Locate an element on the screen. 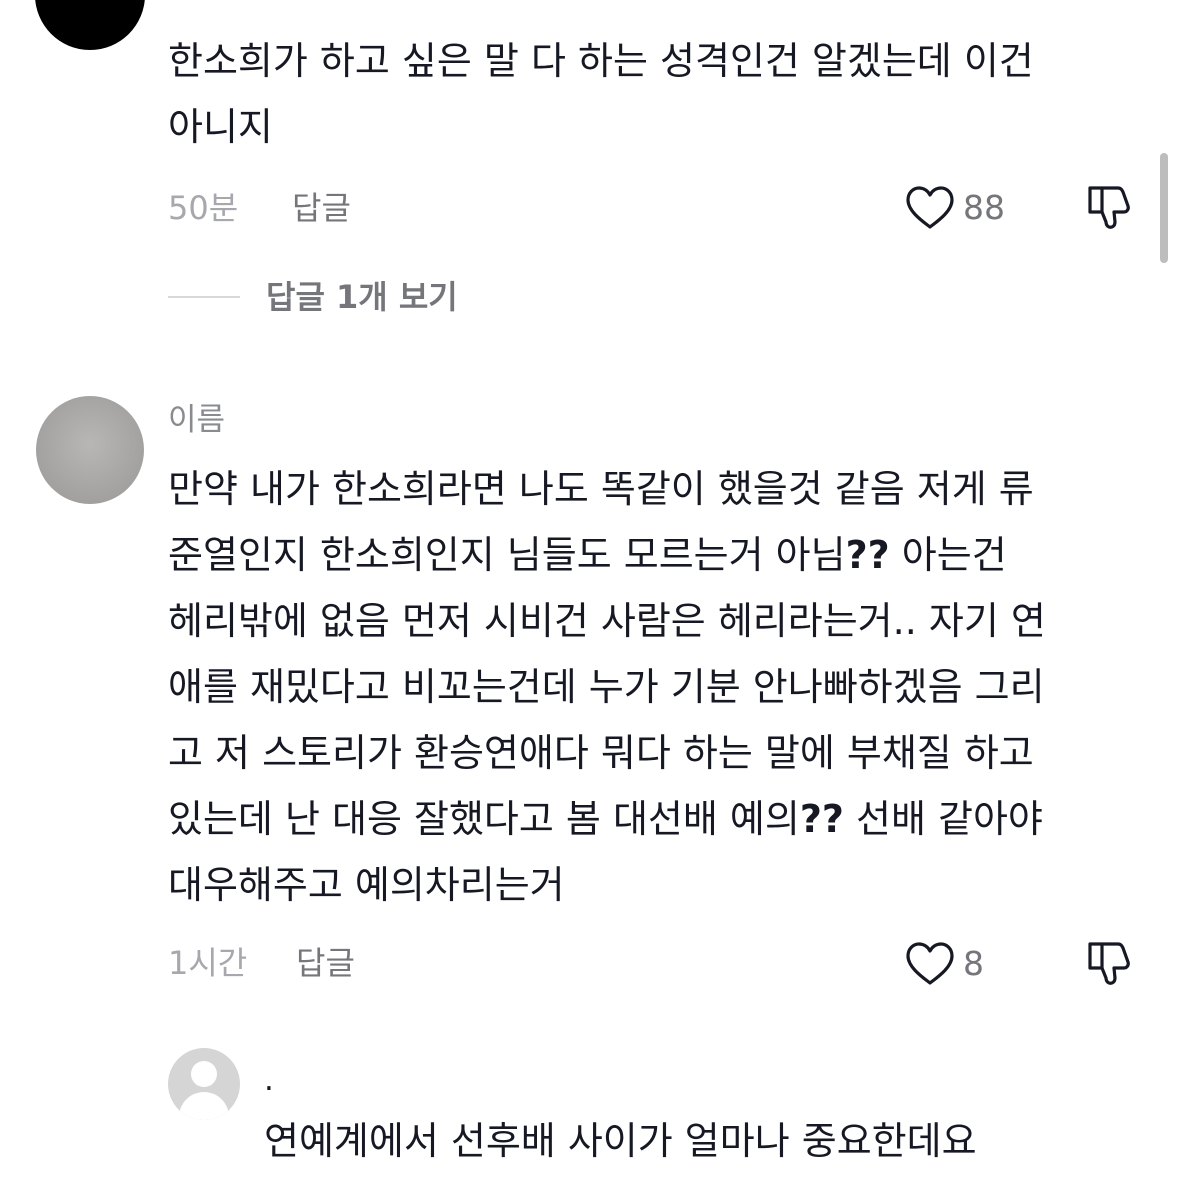  username: . is located at coordinates (269, 1080).